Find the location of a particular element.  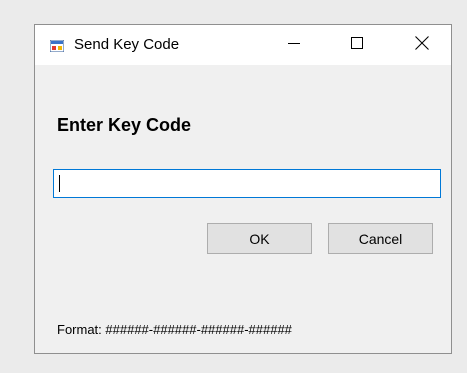

close-button is located at coordinates (422, 45).